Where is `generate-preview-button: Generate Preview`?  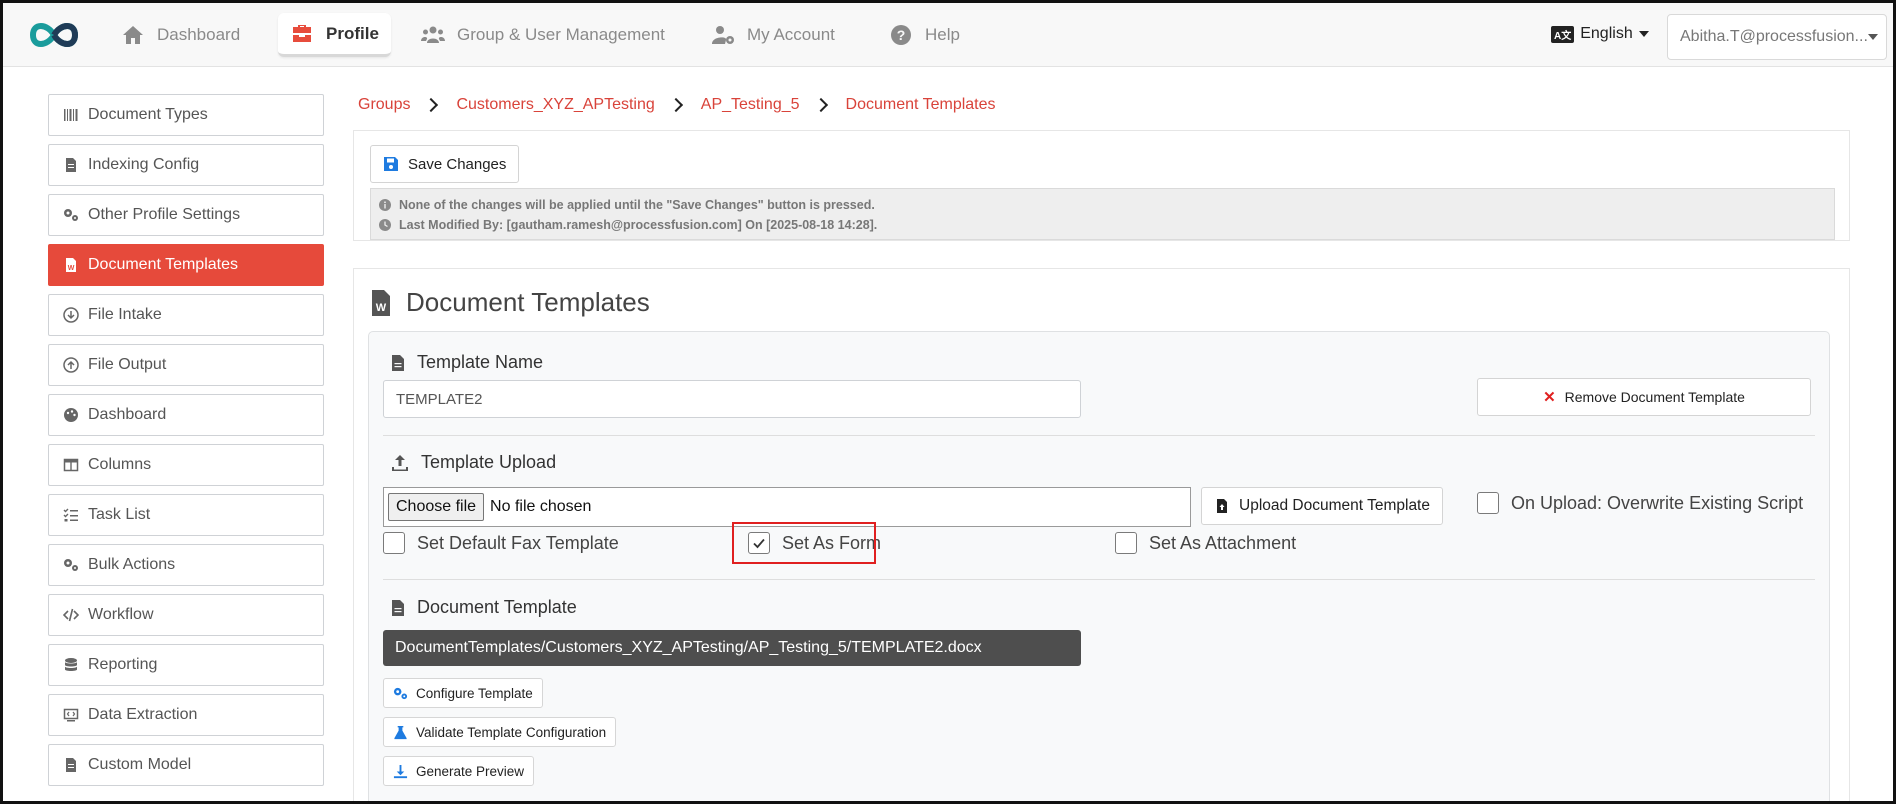 generate-preview-button: Generate Preview is located at coordinates (459, 771).